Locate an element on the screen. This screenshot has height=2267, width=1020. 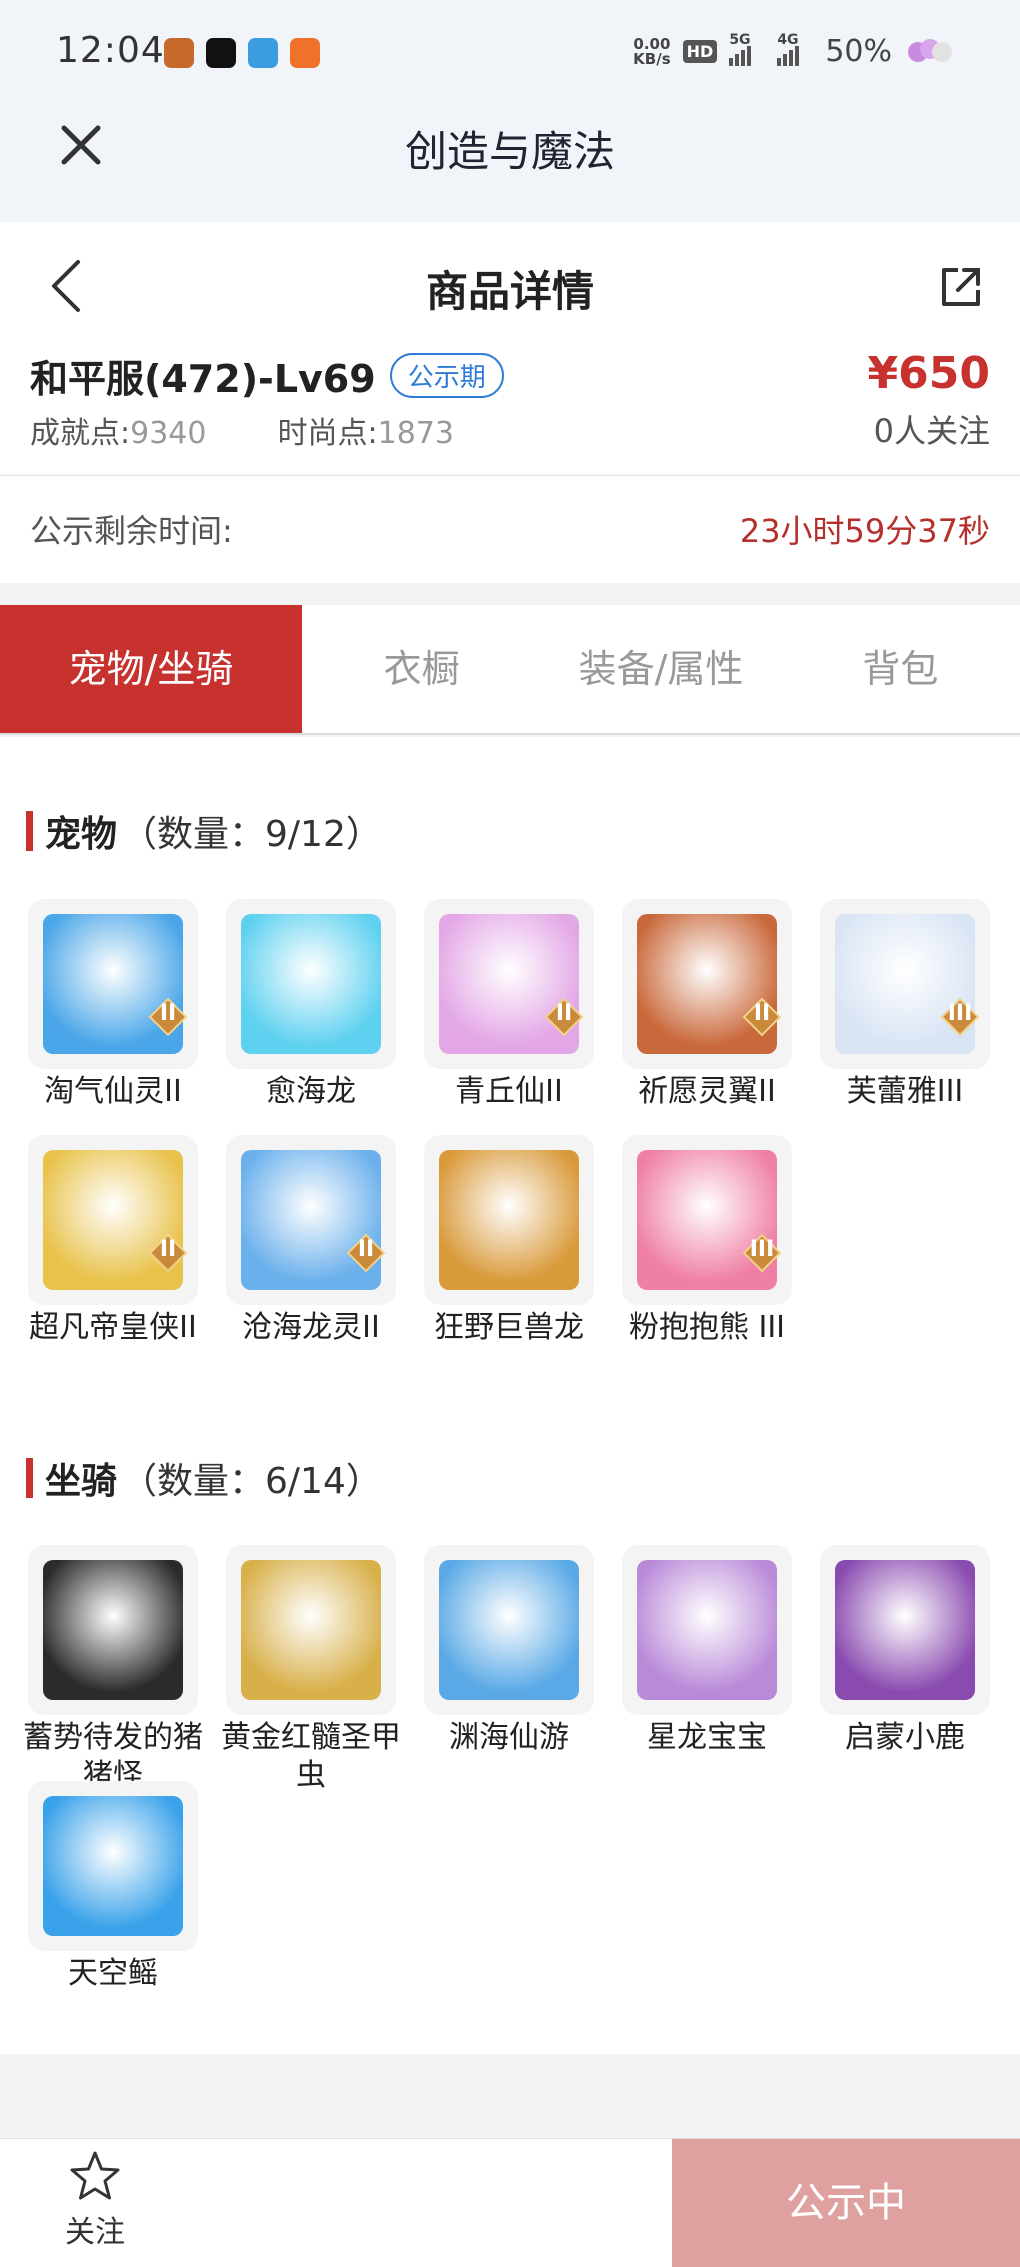
mount-item: 渊海仙游 is located at coordinates (509, 1651).